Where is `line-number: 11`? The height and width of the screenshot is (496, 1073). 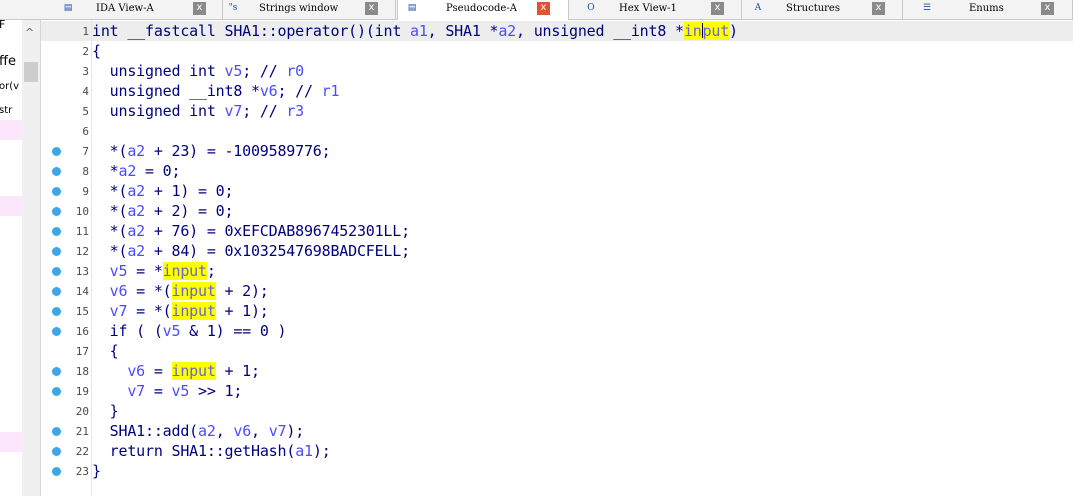 line-number: 11 is located at coordinates (82, 231).